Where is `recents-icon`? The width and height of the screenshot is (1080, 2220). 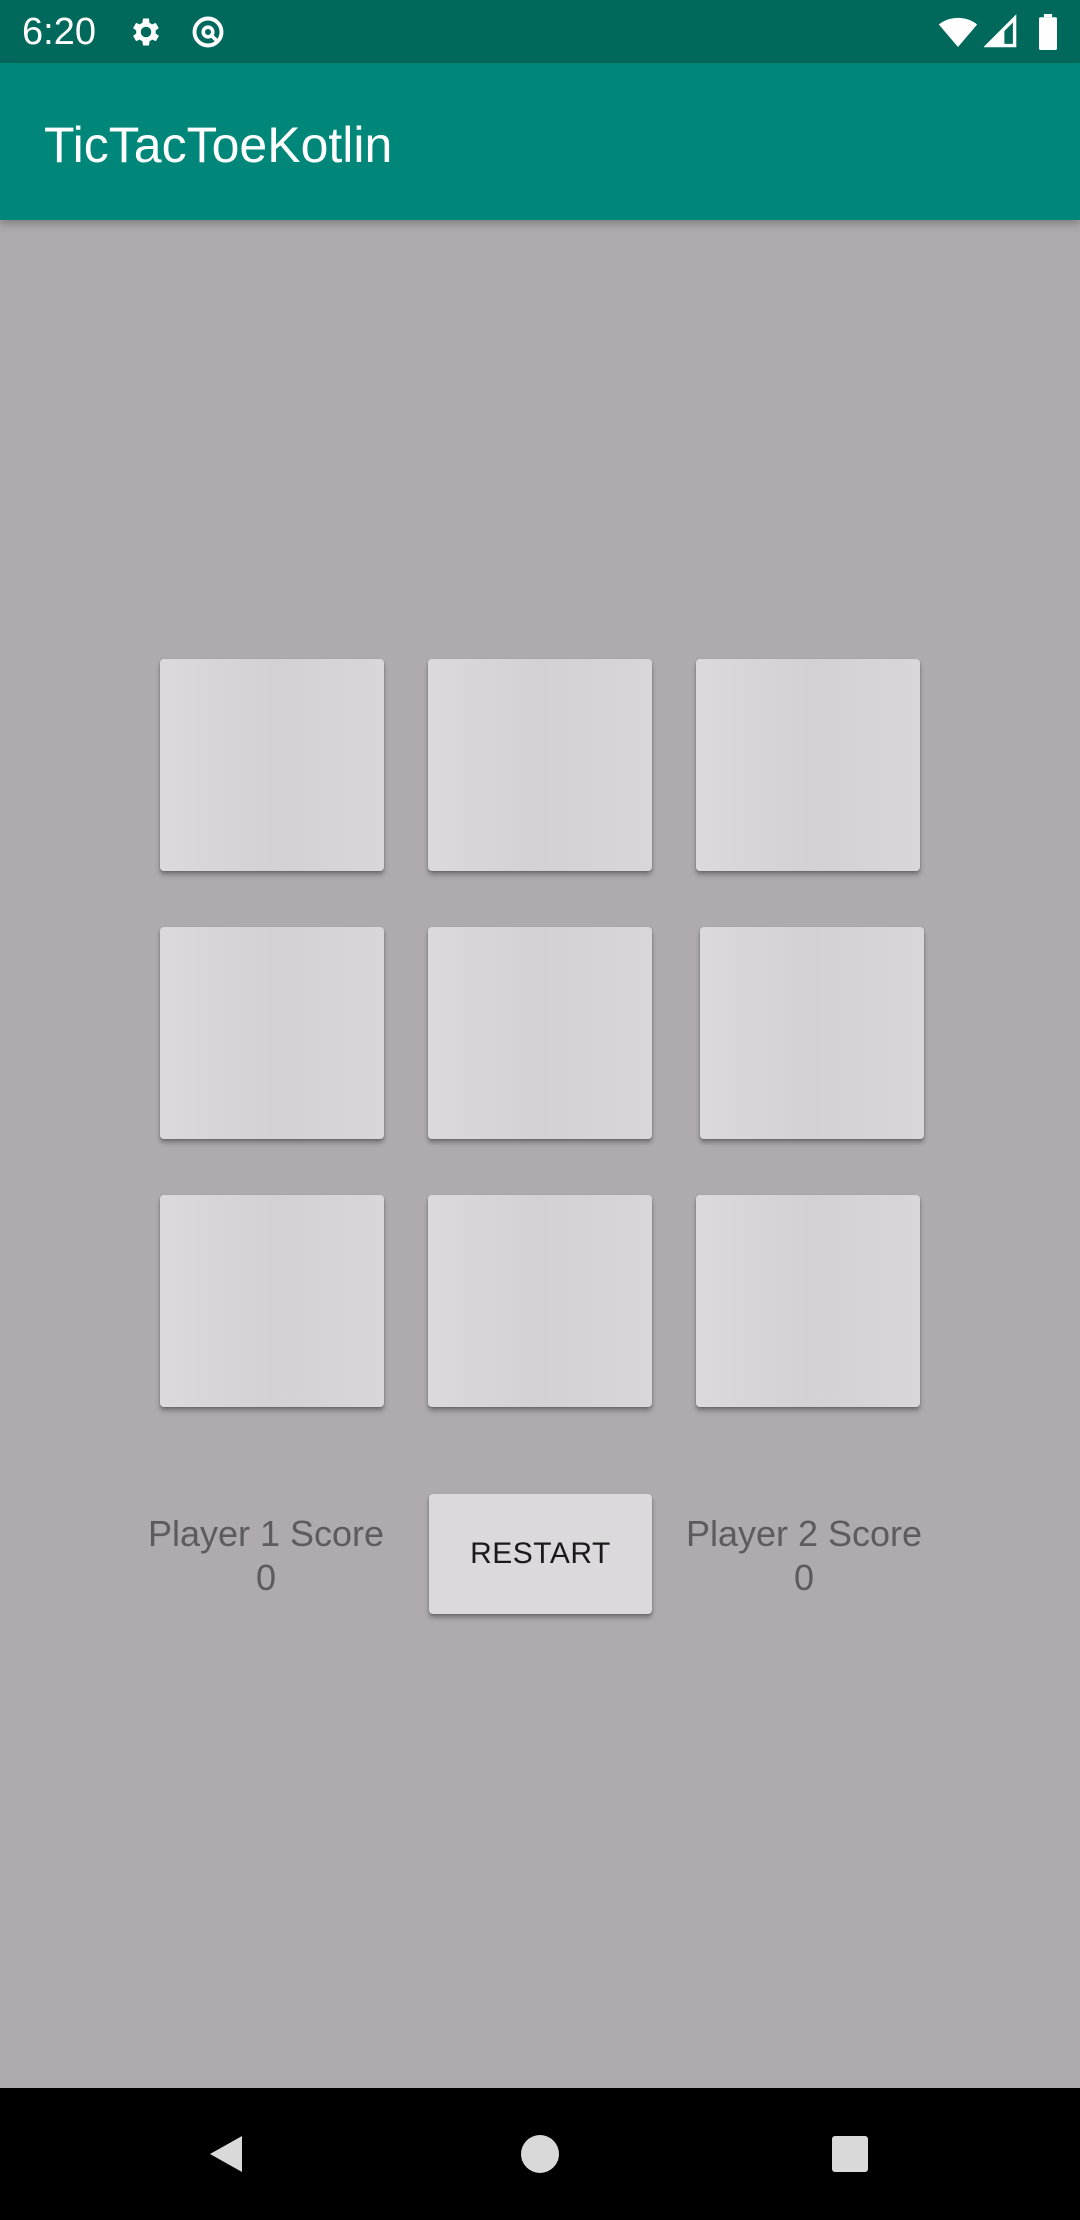
recents-icon is located at coordinates (850, 2154).